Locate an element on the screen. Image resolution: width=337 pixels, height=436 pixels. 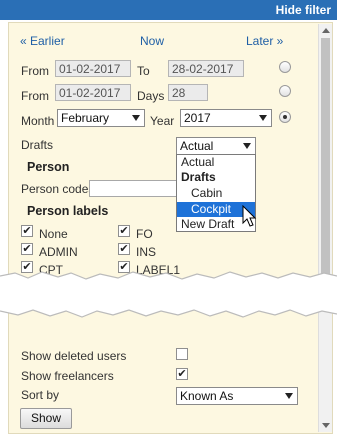
month-radio is located at coordinates (285, 117).